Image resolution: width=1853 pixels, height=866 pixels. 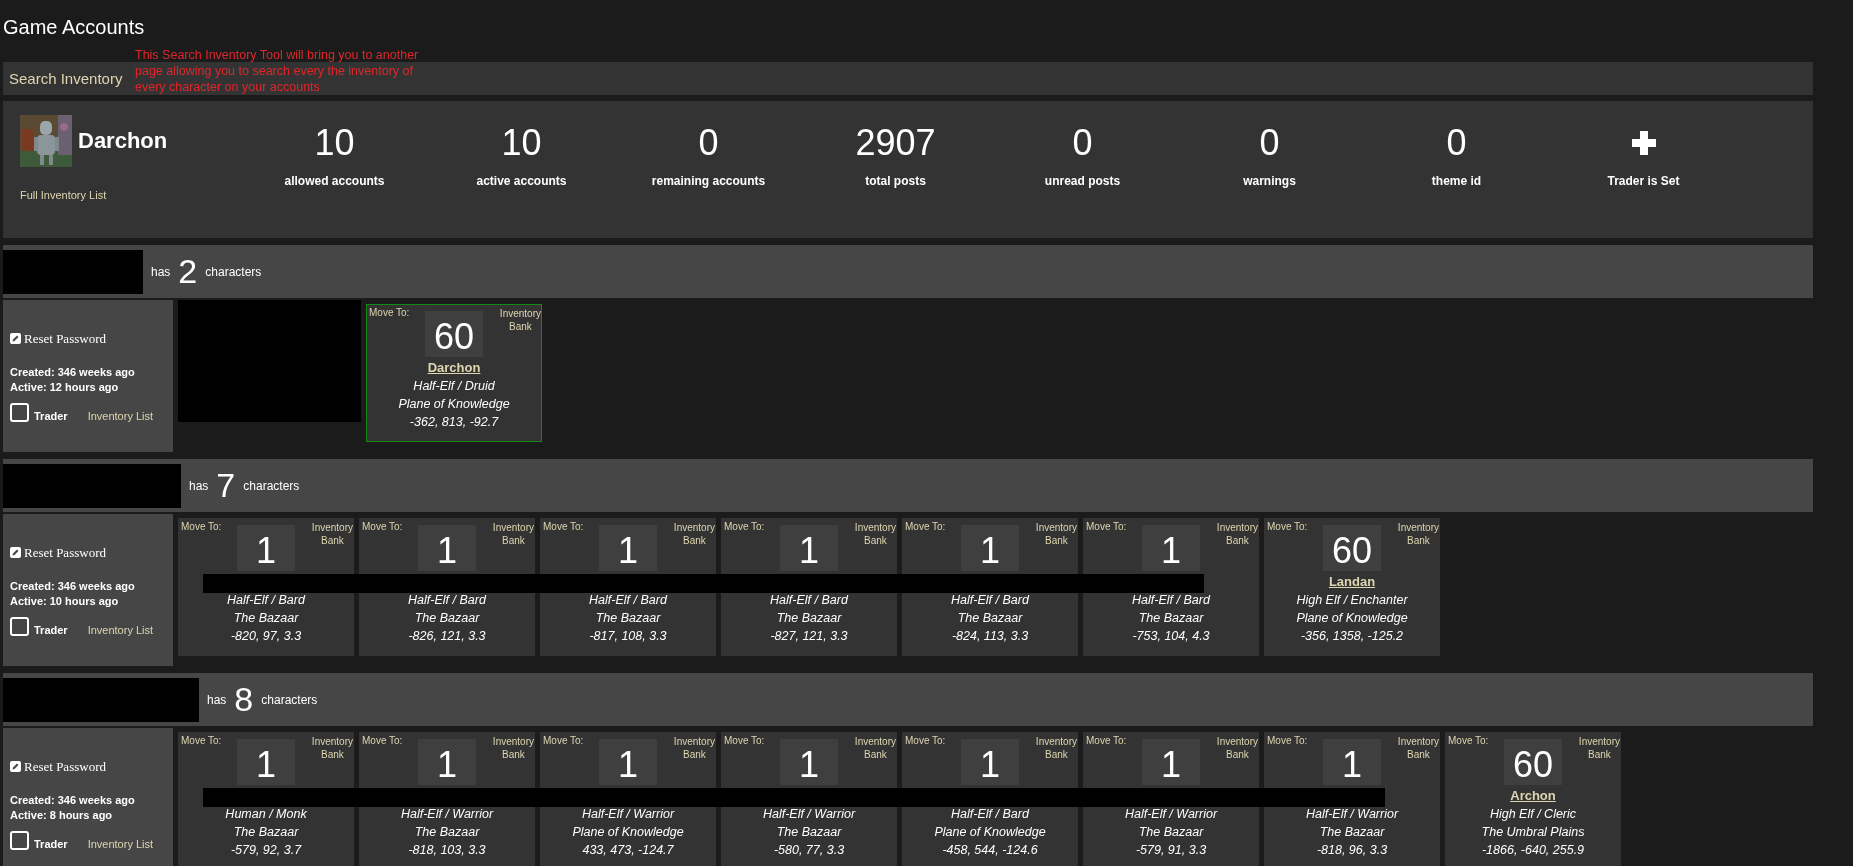 I want to click on stat-label: warnings, so click(x=1269, y=181).